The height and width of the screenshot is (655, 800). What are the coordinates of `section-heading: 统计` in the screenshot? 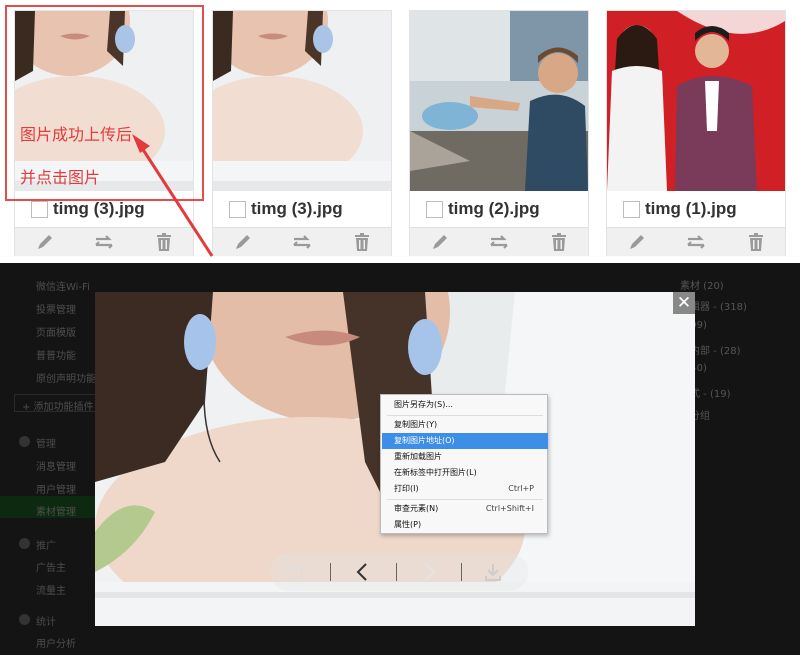 It's located at (46, 622).